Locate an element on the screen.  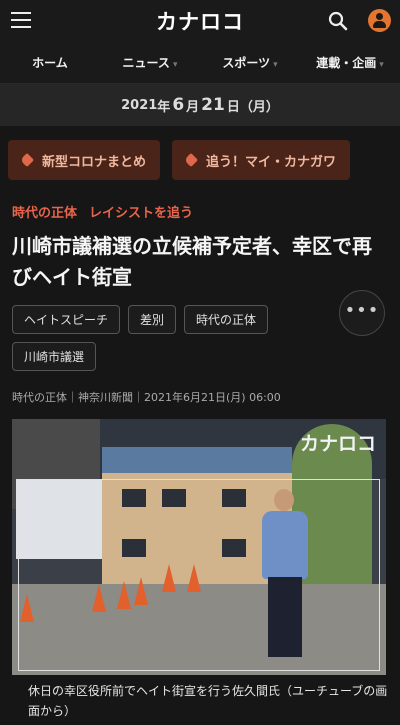
keyword-tag: 川崎市議選 is located at coordinates (54, 356).